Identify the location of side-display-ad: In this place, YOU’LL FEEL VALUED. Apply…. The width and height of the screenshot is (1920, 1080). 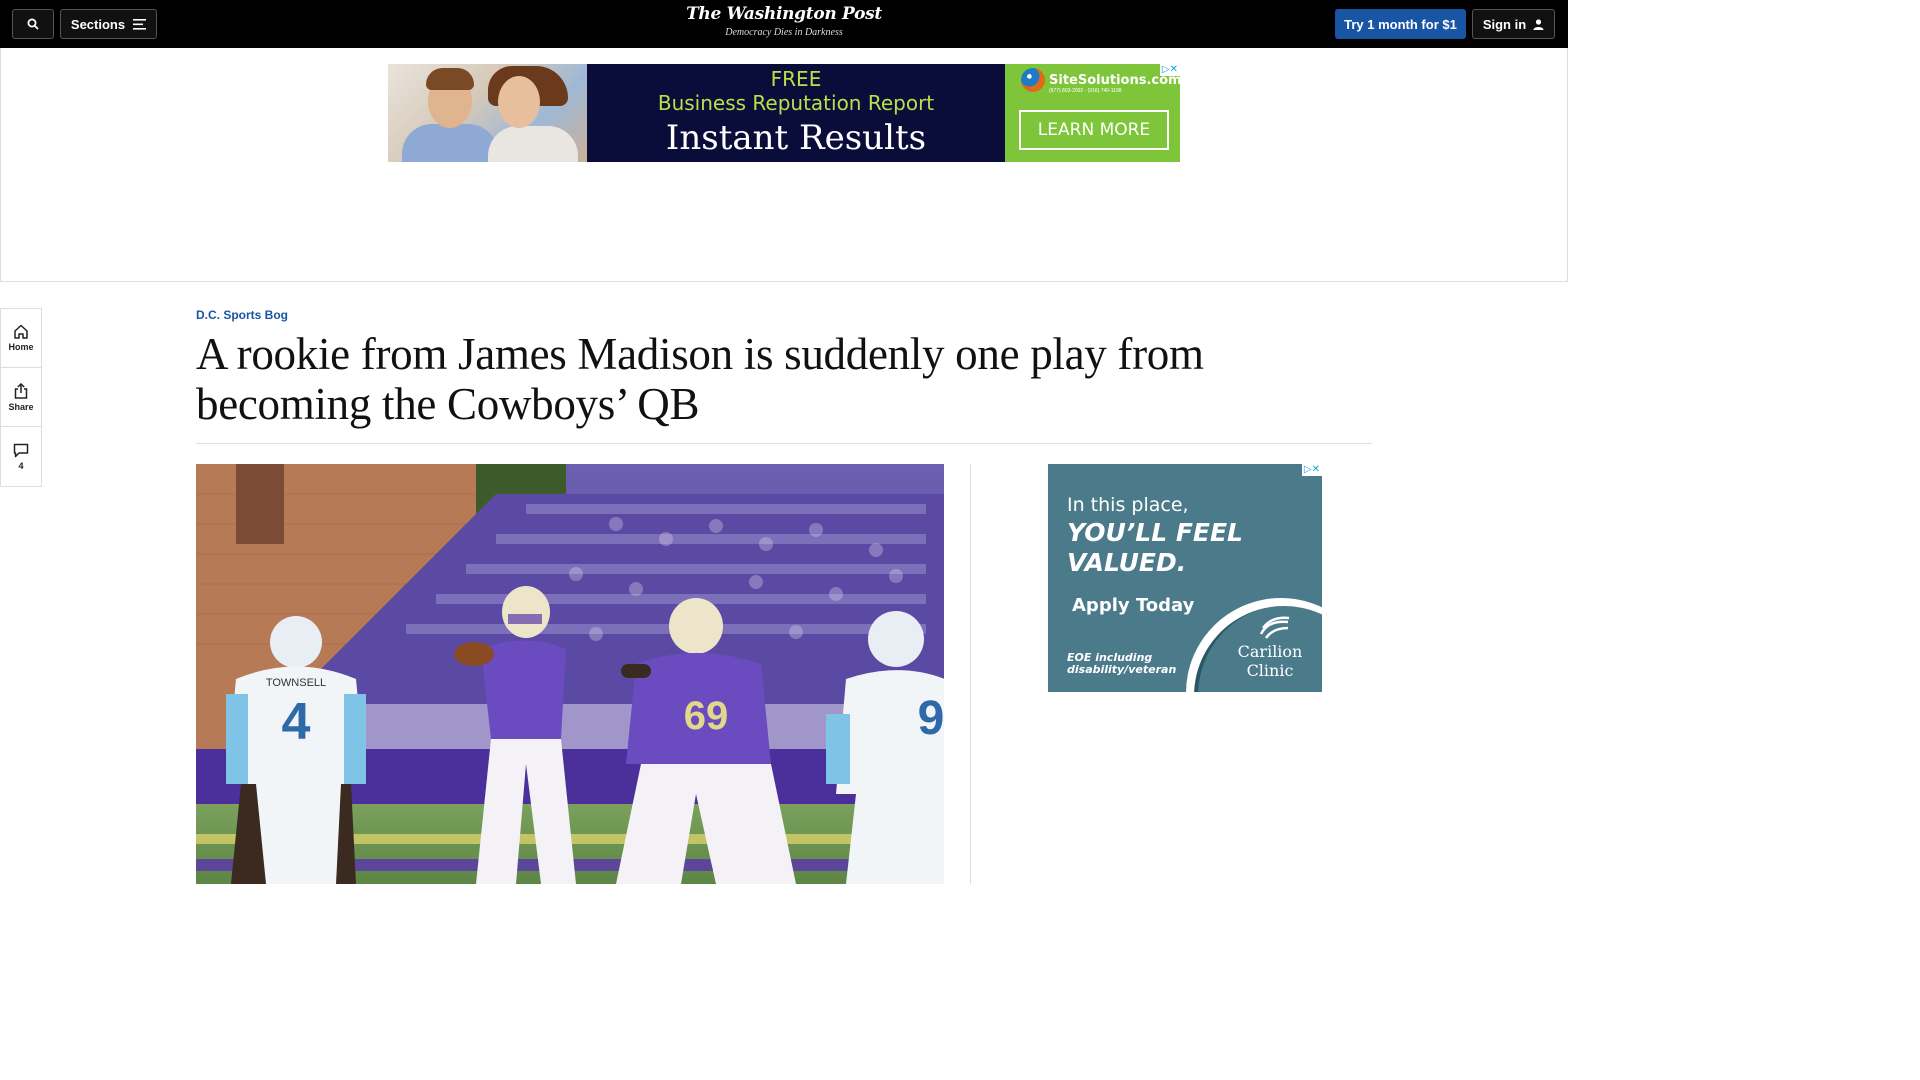
(1185, 578).